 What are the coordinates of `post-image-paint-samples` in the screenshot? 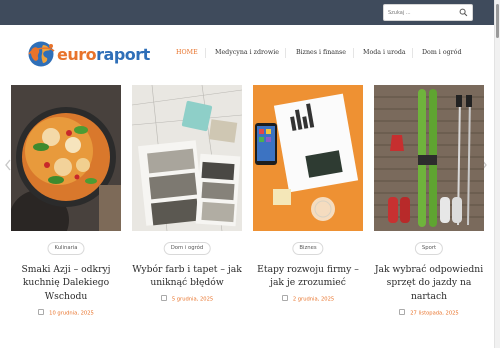 It's located at (187, 158).